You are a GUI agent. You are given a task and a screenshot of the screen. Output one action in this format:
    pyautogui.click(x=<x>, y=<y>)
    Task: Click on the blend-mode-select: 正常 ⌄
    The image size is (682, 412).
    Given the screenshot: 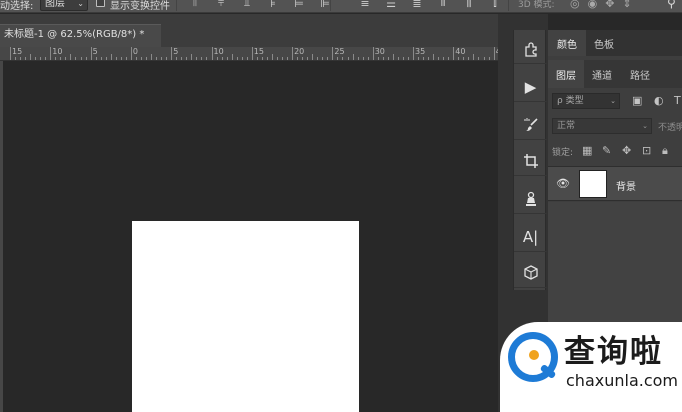 What is the action you would take?
    pyautogui.click(x=602, y=126)
    